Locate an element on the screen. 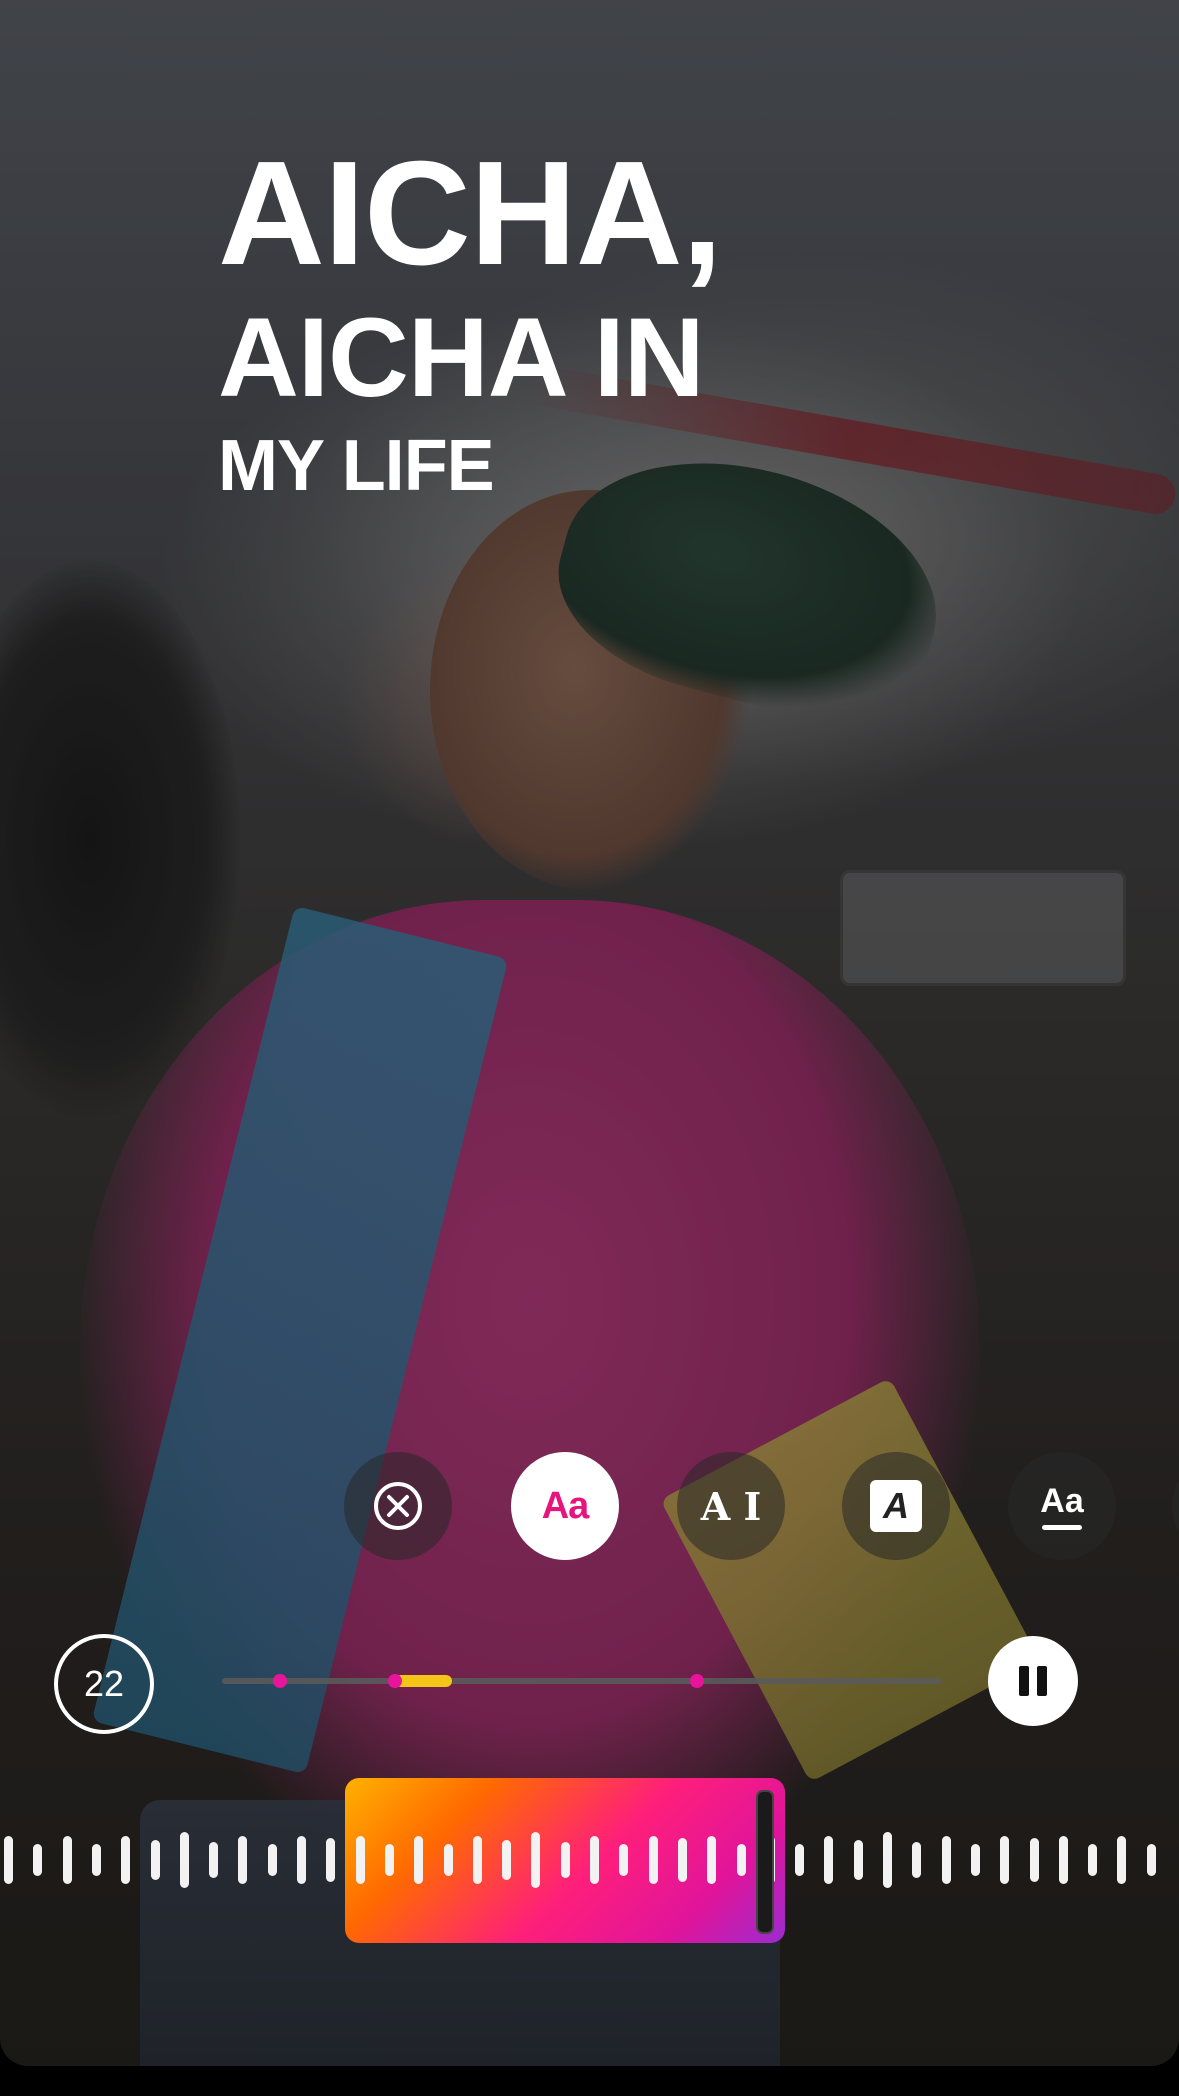 The width and height of the screenshot is (1179, 2096). lyrics-title: AICHA, AICHA IN MY LIFE is located at coordinates (470, 318).